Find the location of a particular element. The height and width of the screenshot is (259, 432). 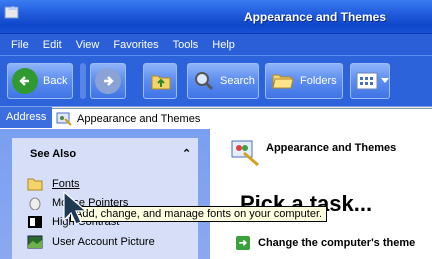

address-label: Address is located at coordinates (26, 117).